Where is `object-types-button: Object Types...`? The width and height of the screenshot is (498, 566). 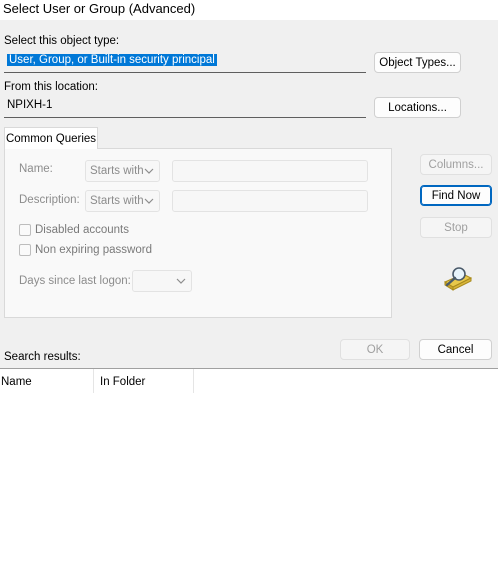
object-types-button: Object Types... is located at coordinates (417, 62).